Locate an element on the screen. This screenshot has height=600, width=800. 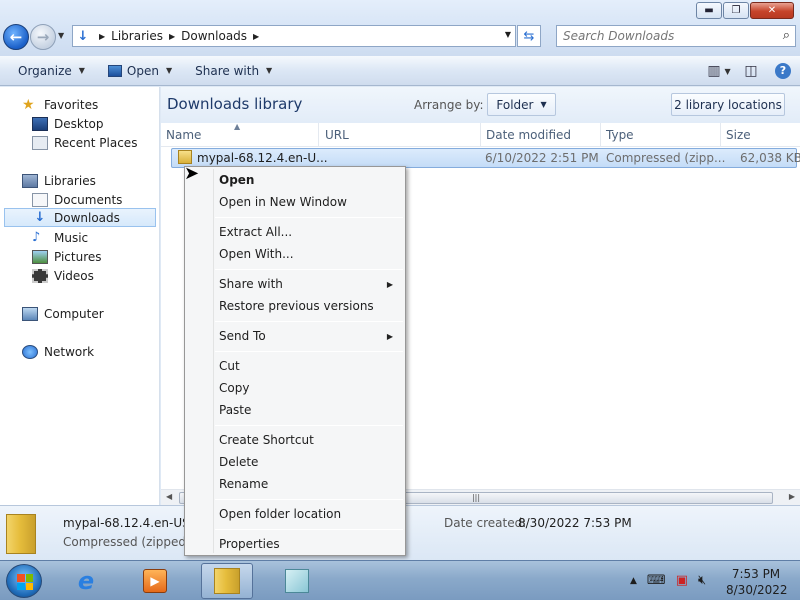
column-url: URL is located at coordinates (400, 135).